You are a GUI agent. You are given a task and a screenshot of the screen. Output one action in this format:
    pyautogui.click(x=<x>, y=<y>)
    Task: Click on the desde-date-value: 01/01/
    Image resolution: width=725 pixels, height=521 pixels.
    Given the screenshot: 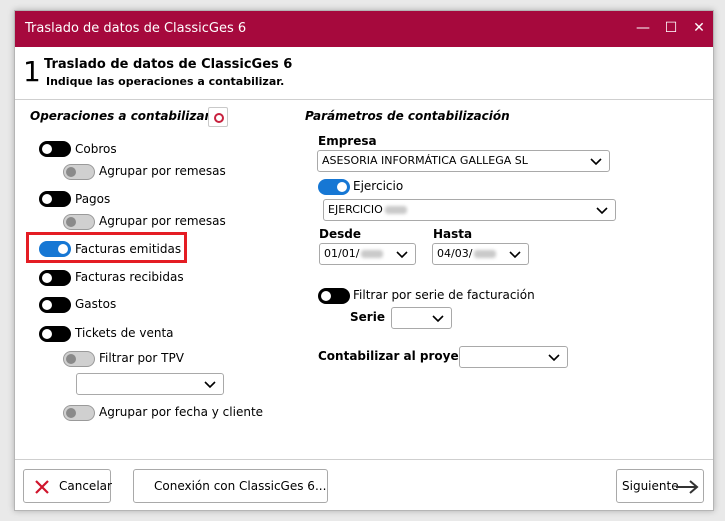 What is the action you would take?
    pyautogui.click(x=354, y=253)
    